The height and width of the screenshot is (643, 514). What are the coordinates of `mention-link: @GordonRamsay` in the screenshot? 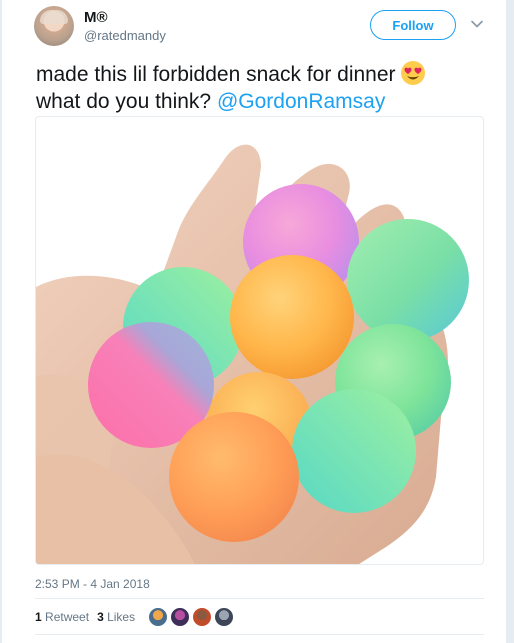 It's located at (301, 101).